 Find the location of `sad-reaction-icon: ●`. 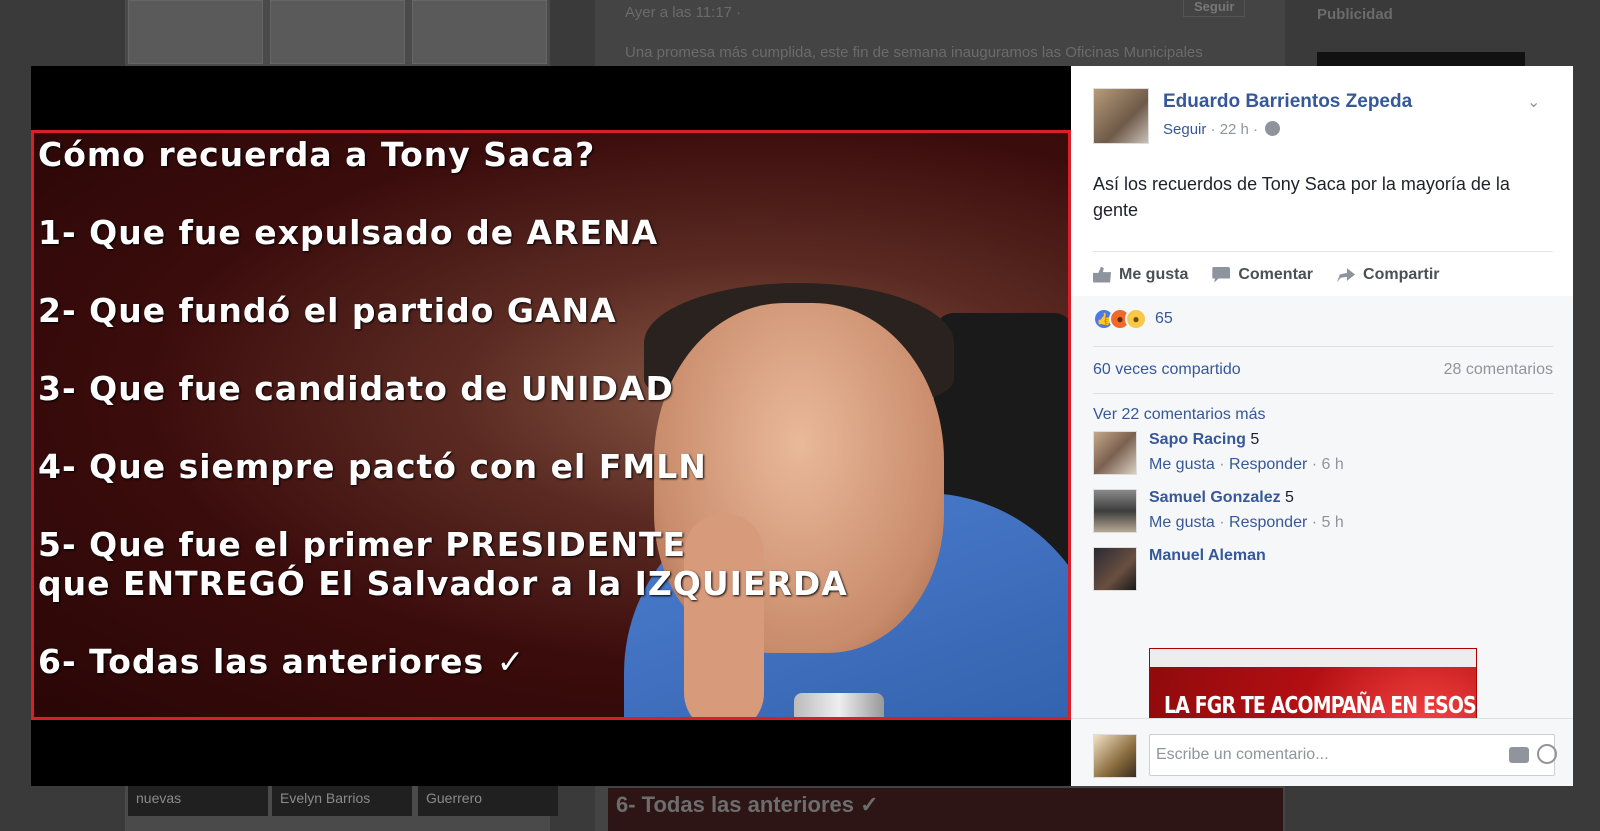

sad-reaction-icon: ● is located at coordinates (1136, 319).